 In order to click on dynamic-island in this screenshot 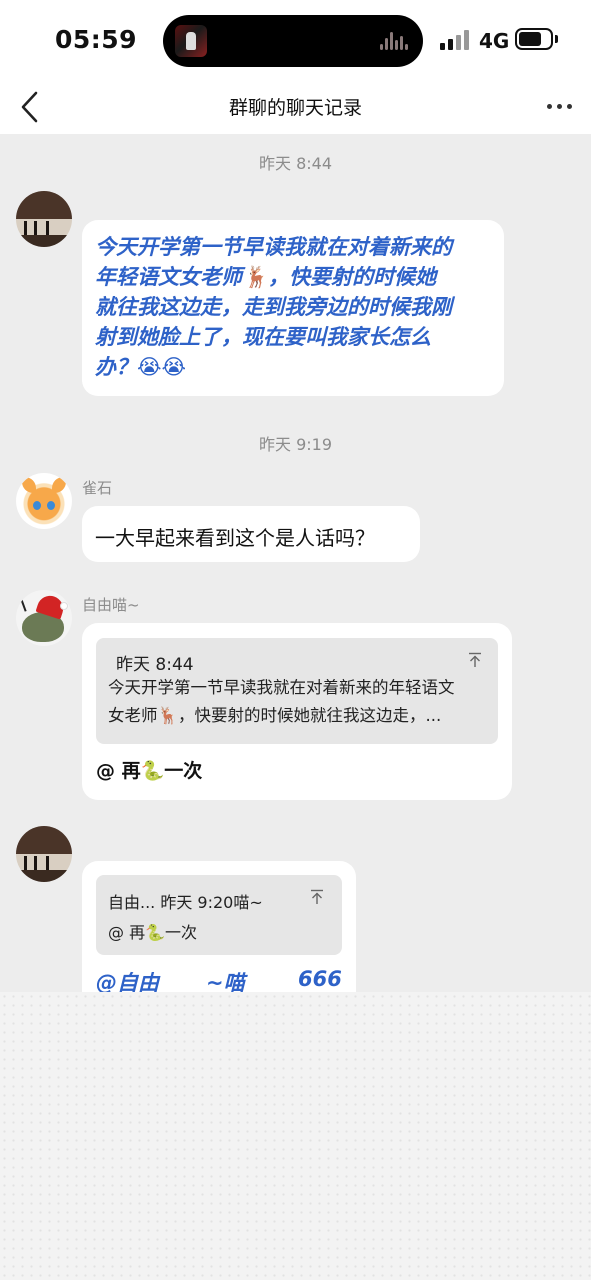, I will do `click(293, 41)`.